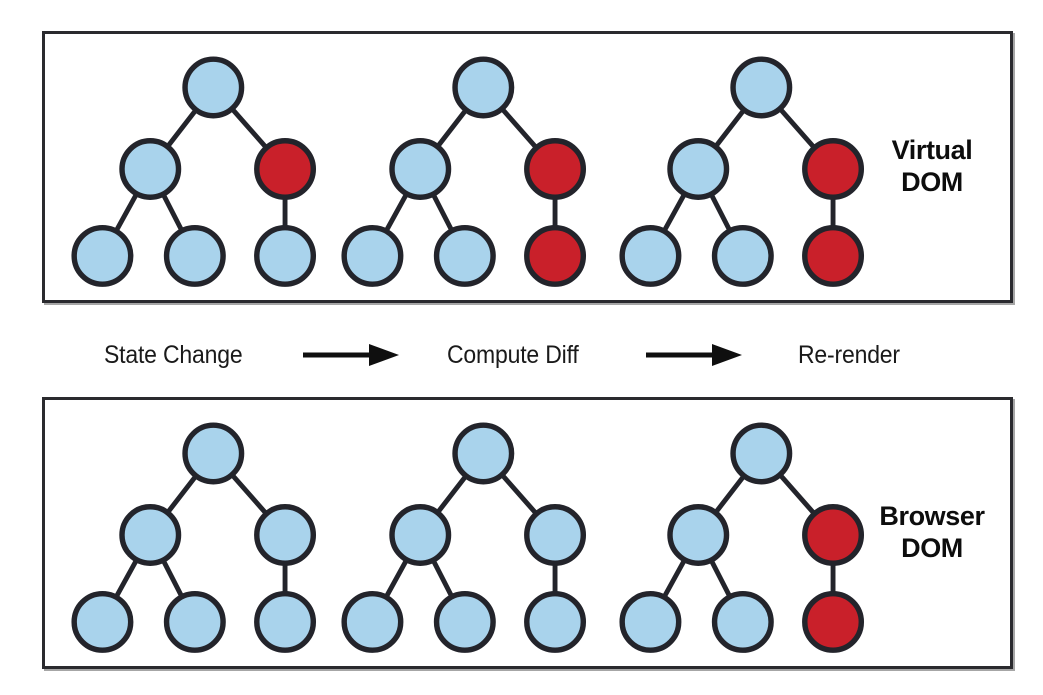 The width and height of the screenshot is (1043, 695). What do you see at coordinates (848, 354) in the screenshot?
I see `flow-step-re-render: Re-render` at bounding box center [848, 354].